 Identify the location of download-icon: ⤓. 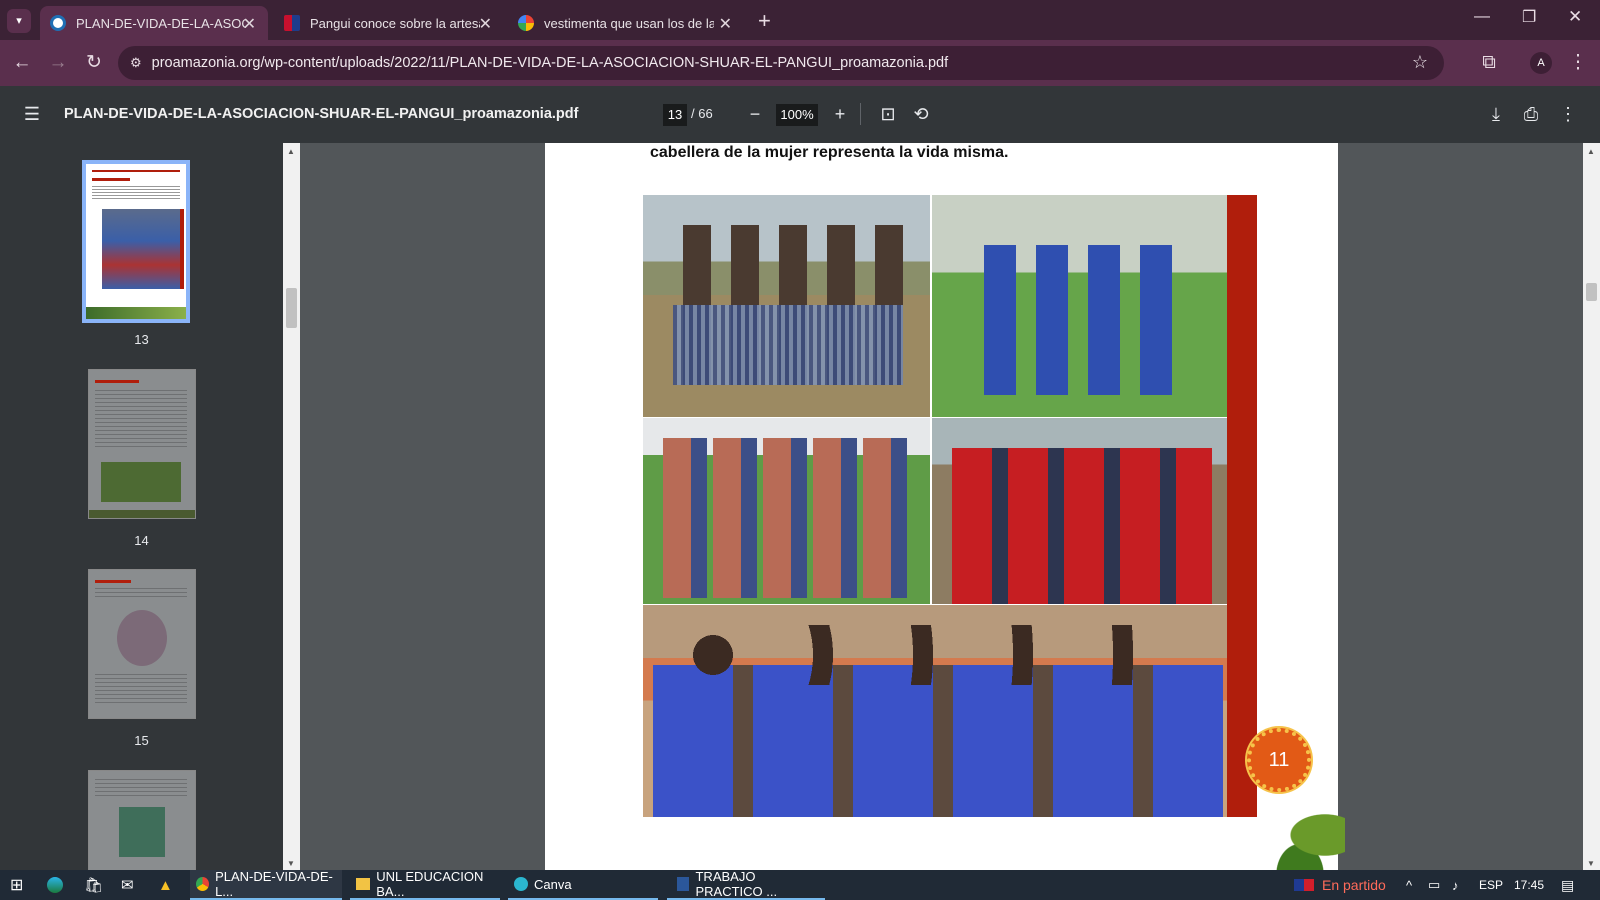
(1496, 114).